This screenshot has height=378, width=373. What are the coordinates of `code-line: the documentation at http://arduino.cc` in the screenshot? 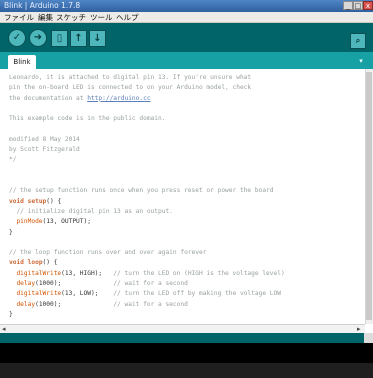 It's located at (80, 98).